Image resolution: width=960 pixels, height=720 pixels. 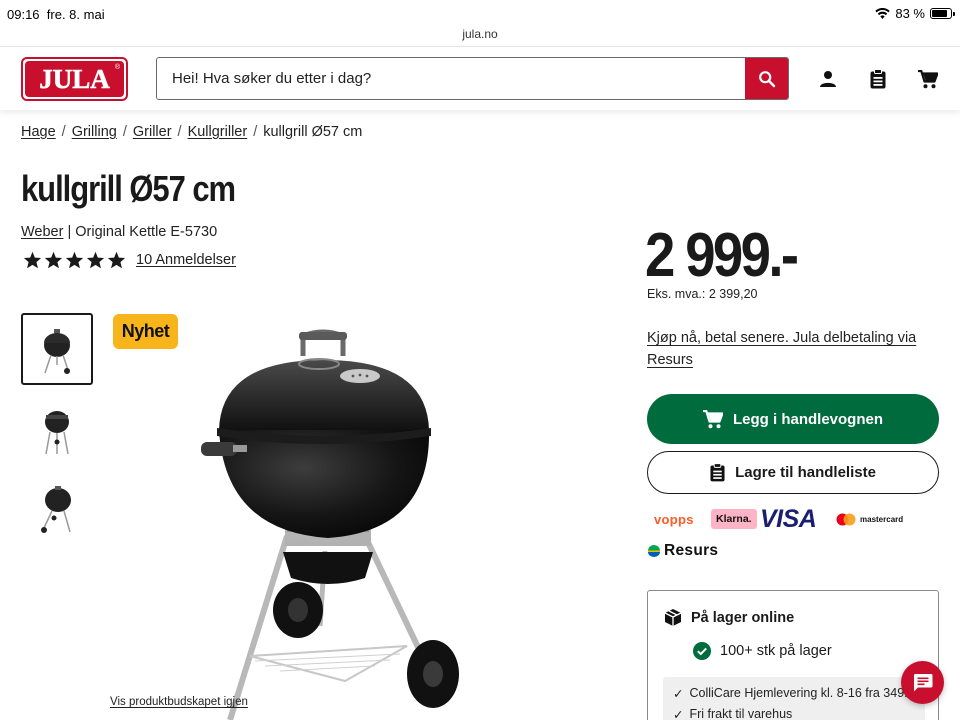 I want to click on save-to-list-label: Lagre til handleliste, so click(x=805, y=472).